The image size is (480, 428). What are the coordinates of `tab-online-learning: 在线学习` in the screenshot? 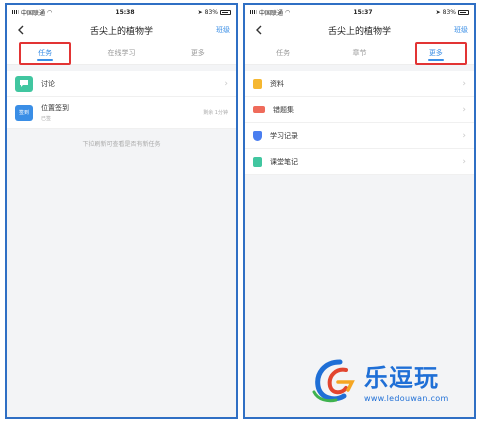 It's located at (121, 52).